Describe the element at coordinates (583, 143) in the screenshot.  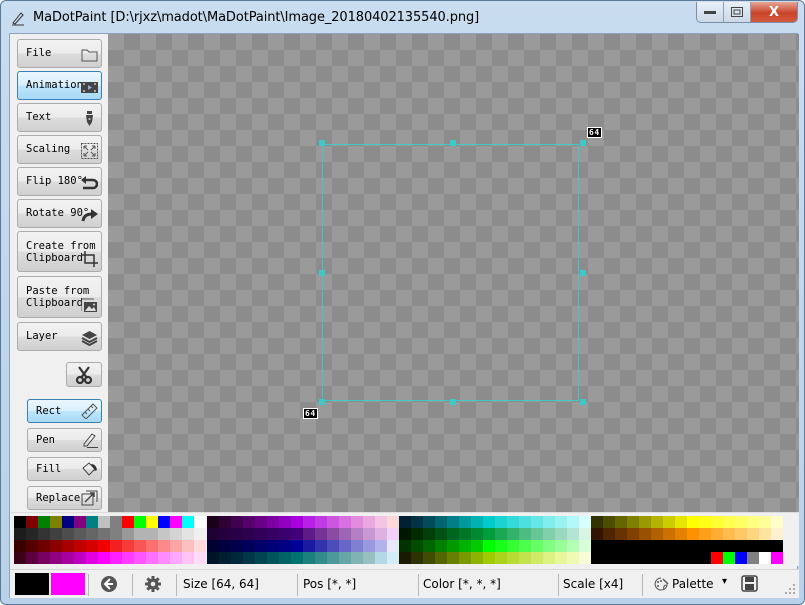
I see `resize-handle-top-right` at that location.